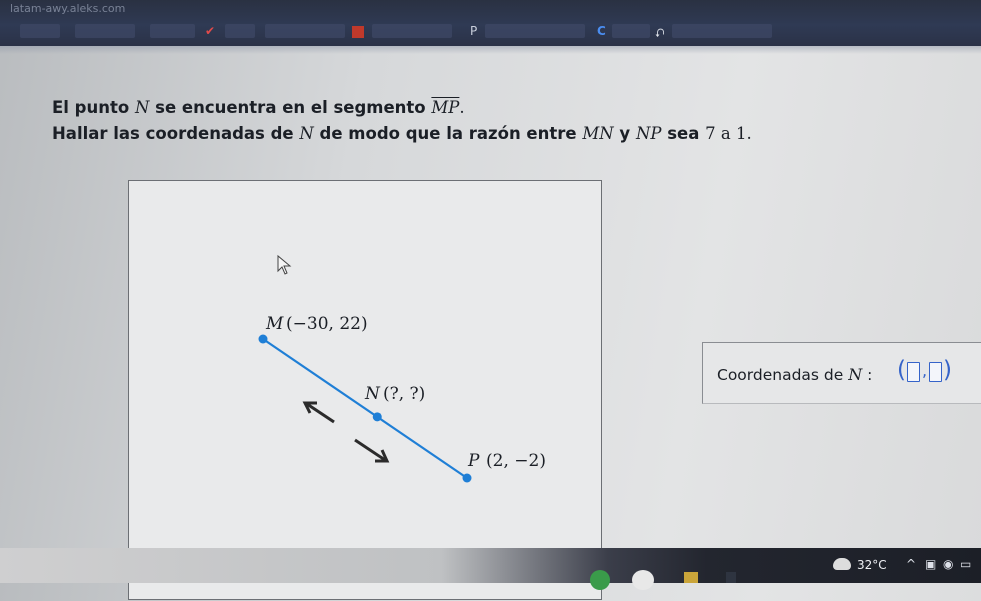 This screenshot has height=601, width=981. What do you see at coordinates (648, 133) in the screenshot?
I see `segment-np-symbol: NP` at bounding box center [648, 133].